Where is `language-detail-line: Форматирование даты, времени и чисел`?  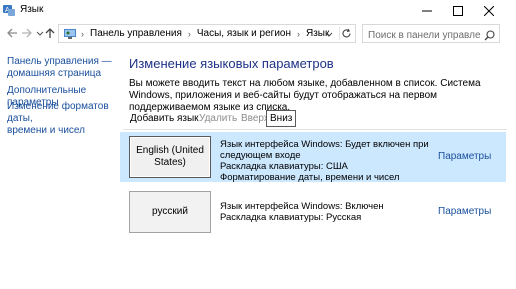 language-detail-line: Форматирование даты, времени и чисел is located at coordinates (310, 177).